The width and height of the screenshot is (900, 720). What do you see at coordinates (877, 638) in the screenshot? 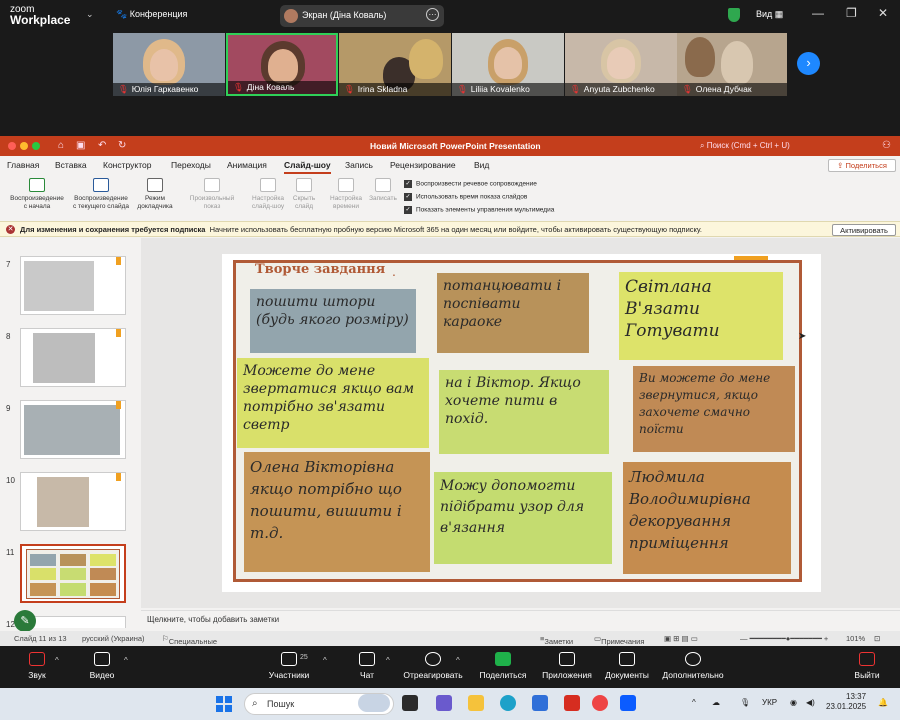
I see `fit-slide-icon: ⊡` at bounding box center [877, 638].